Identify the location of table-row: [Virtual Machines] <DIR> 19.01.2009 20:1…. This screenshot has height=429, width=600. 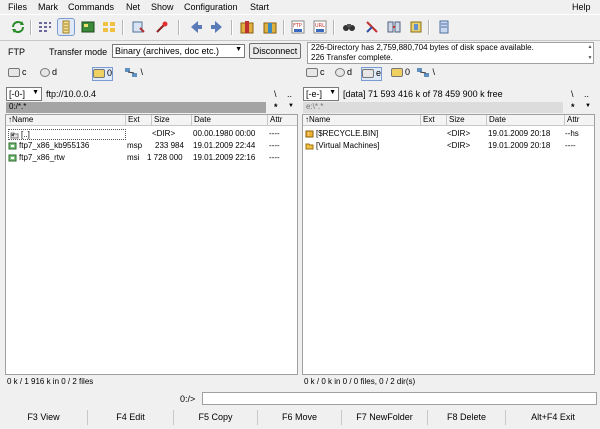
(448, 146).